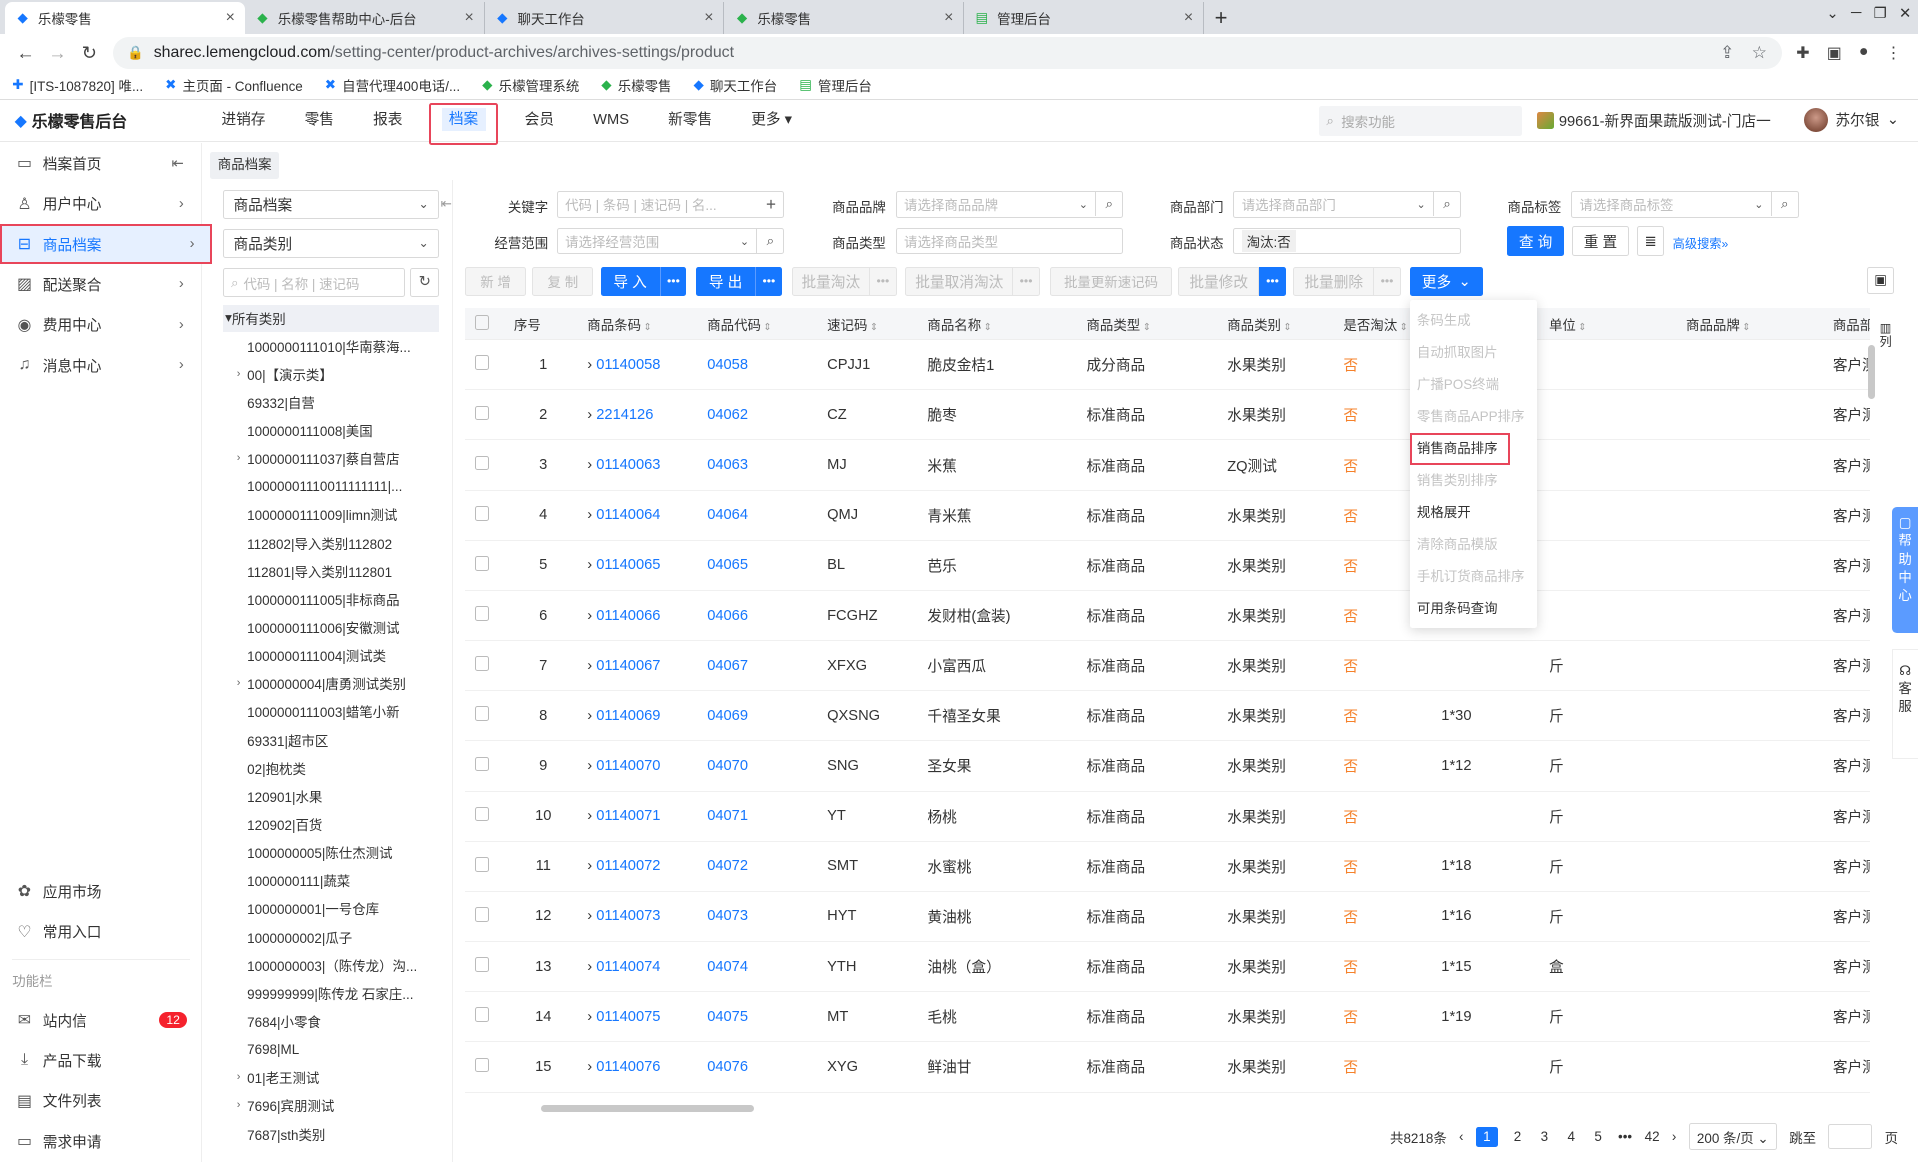 This screenshot has height=1162, width=1918. Describe the element at coordinates (1473, 577) in the screenshot. I see `more-menu-item: 手机订货商品排序` at that location.